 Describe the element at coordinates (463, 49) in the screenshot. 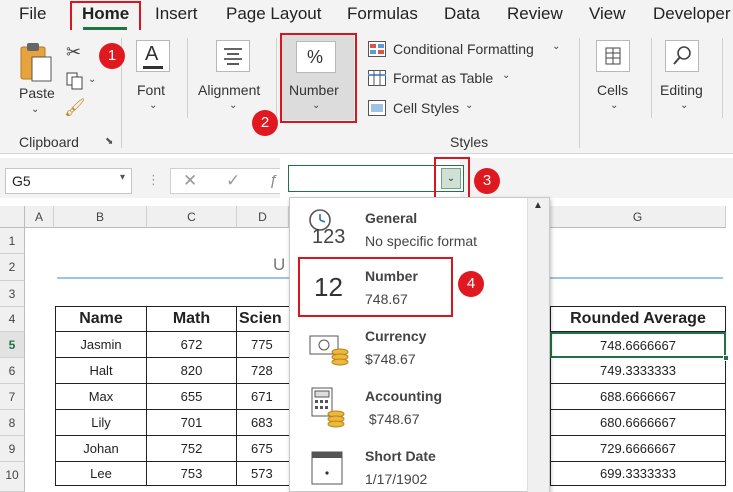

I see `conditional-formatting-label: Conditional Formatting` at that location.